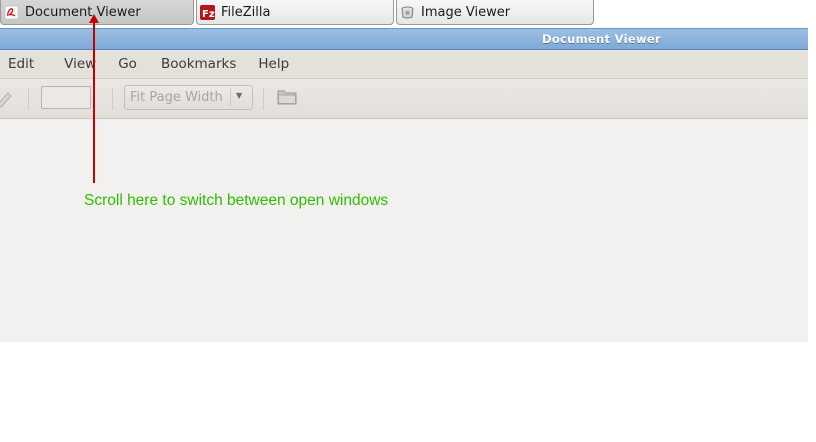  Describe the element at coordinates (7, 99) in the screenshot. I see `pencil-icon` at that location.